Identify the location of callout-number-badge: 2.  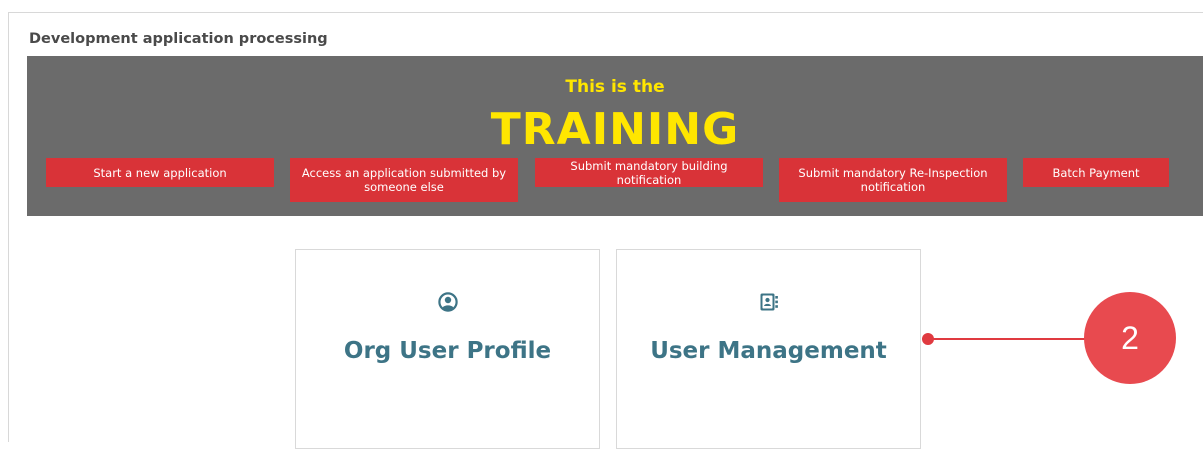
(1130, 338).